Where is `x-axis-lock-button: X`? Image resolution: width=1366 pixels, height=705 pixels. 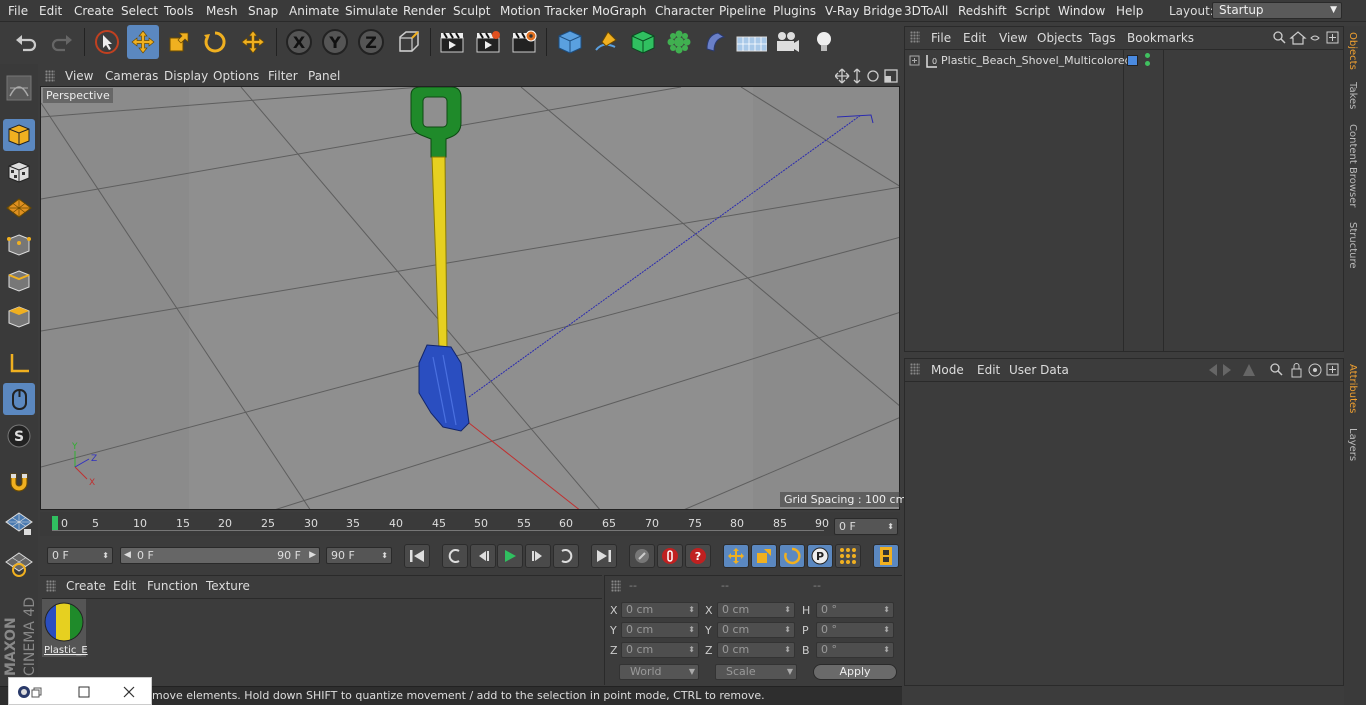 x-axis-lock-button: X is located at coordinates (299, 42).